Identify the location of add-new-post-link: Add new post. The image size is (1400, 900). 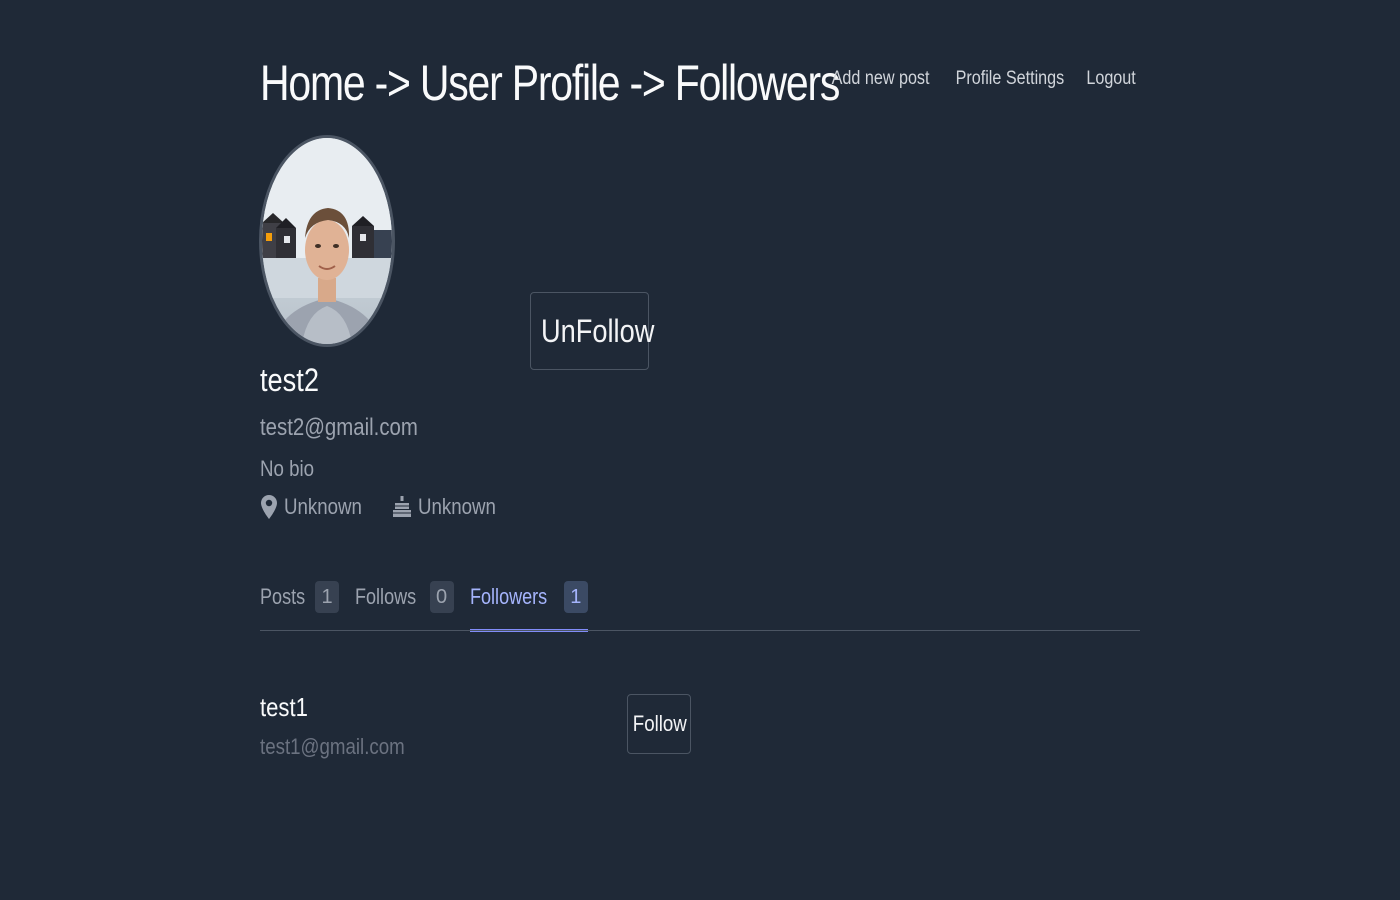
(881, 79).